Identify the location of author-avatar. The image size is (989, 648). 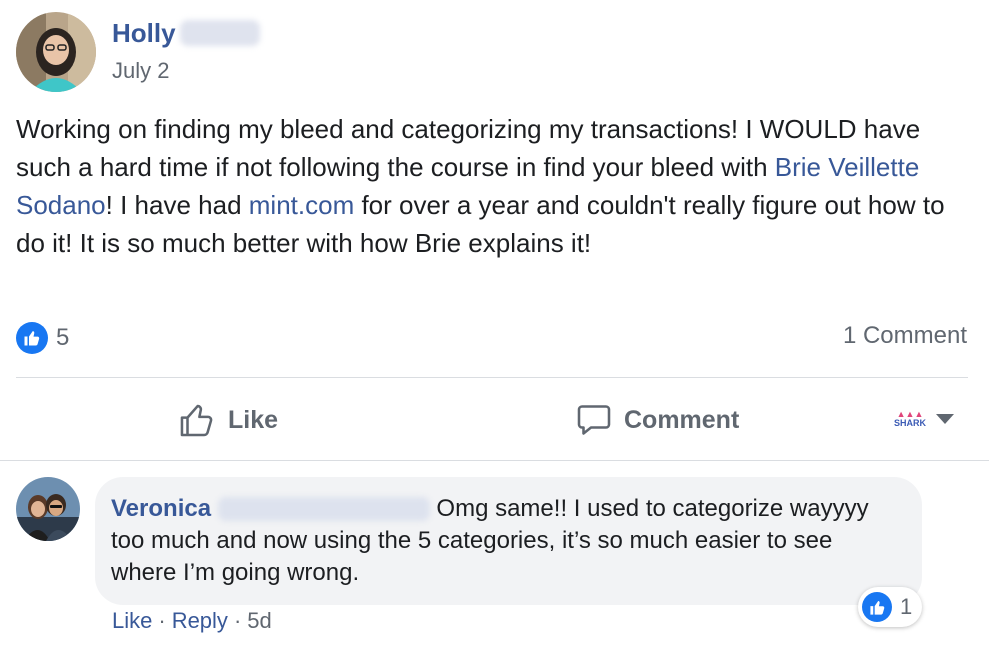
(56, 52).